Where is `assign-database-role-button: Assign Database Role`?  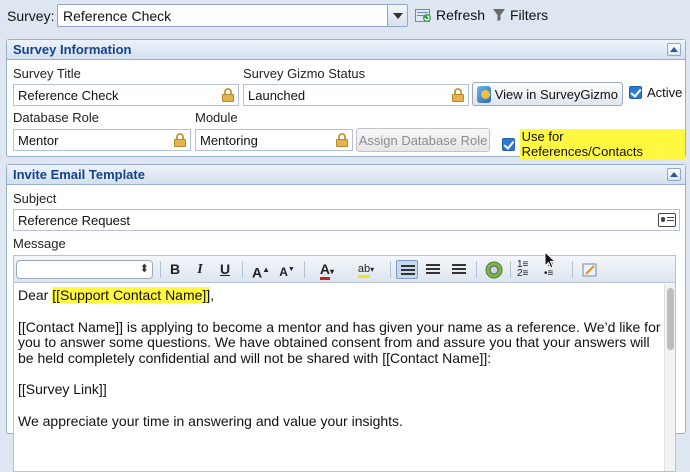
assign-database-role-button: Assign Database Role is located at coordinates (423, 140).